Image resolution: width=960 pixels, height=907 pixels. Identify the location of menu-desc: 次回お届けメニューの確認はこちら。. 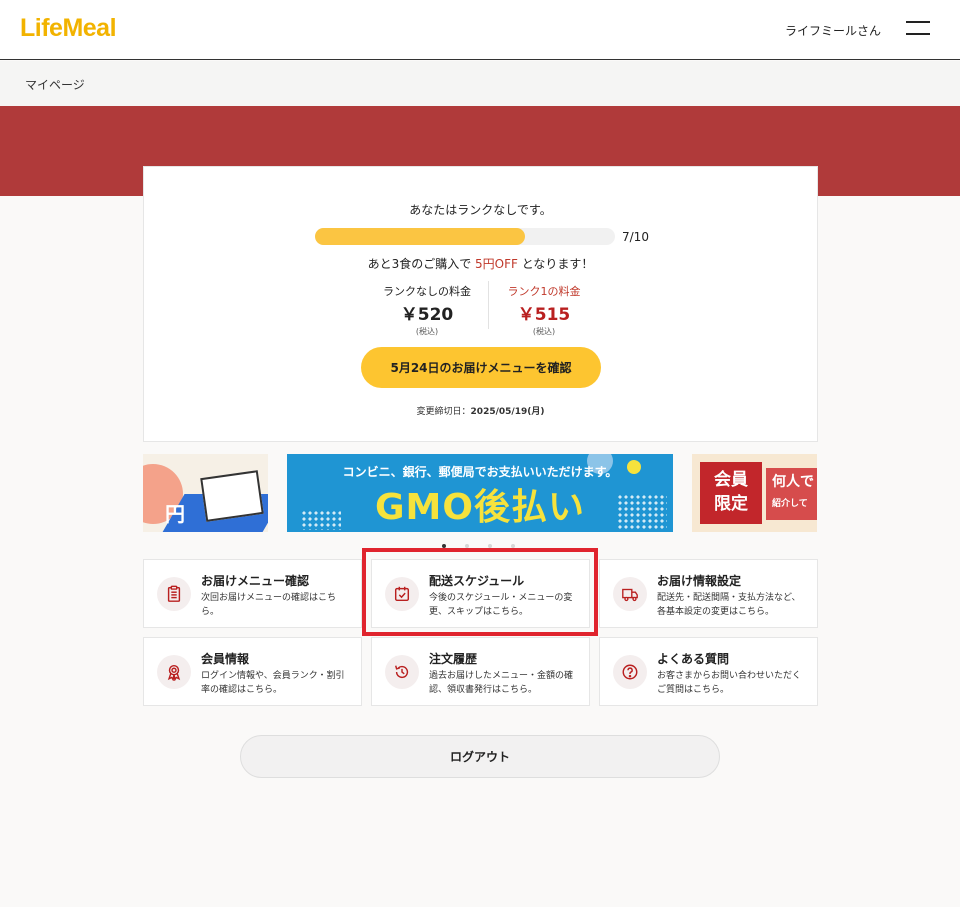
(269, 605).